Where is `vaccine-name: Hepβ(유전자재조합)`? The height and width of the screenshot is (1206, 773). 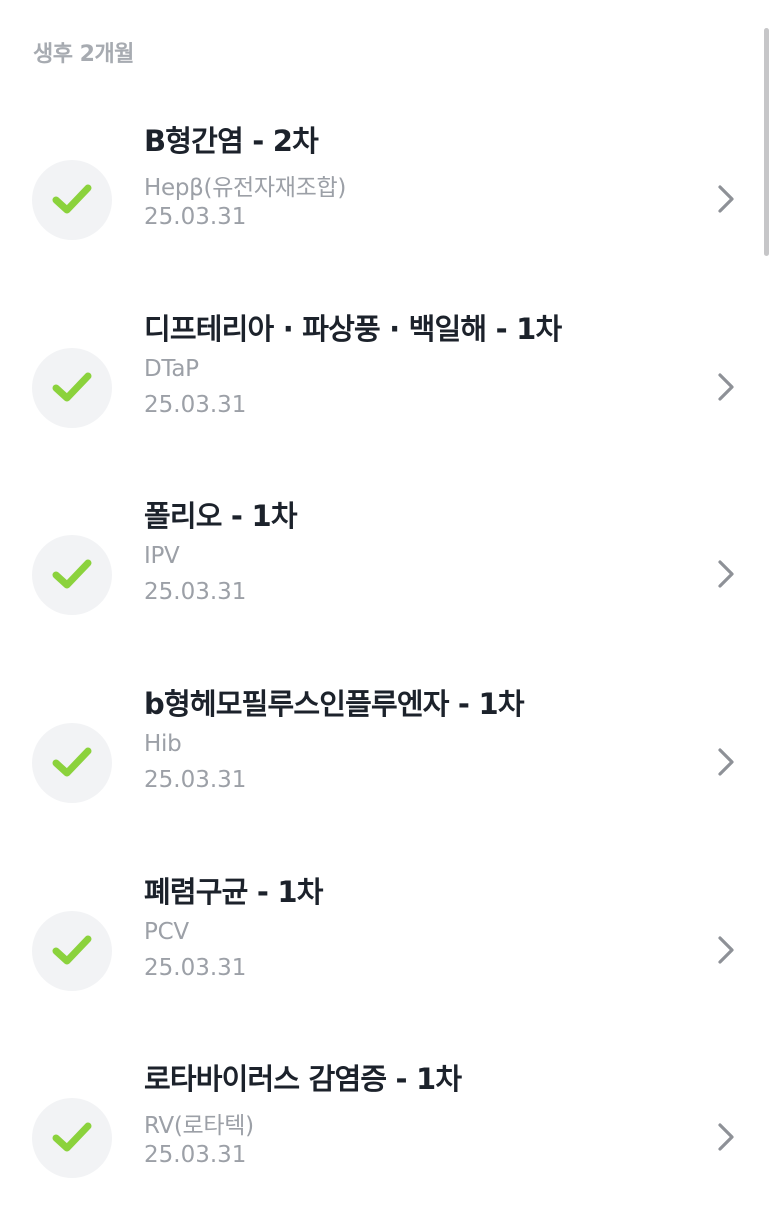 vaccine-name: Hepβ(유전자재조합) is located at coordinates (245, 188).